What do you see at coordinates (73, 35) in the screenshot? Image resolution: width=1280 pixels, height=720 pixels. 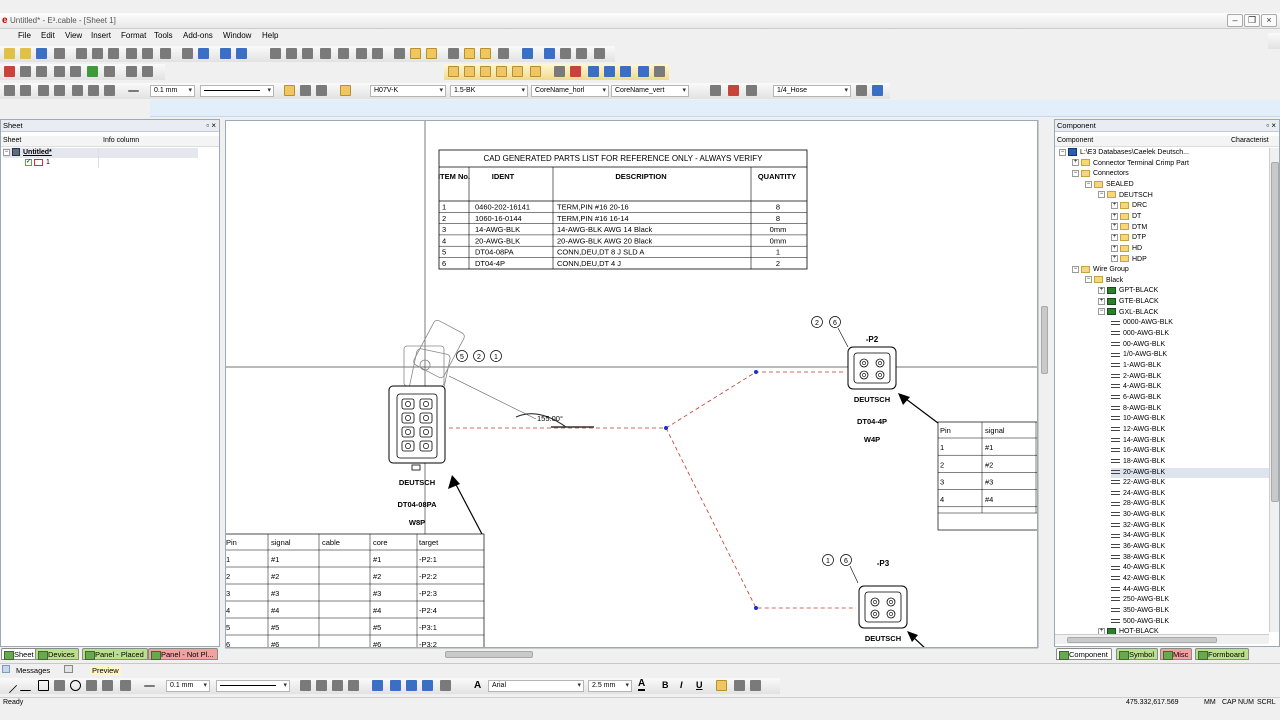 I see `menu-view: View` at bounding box center [73, 35].